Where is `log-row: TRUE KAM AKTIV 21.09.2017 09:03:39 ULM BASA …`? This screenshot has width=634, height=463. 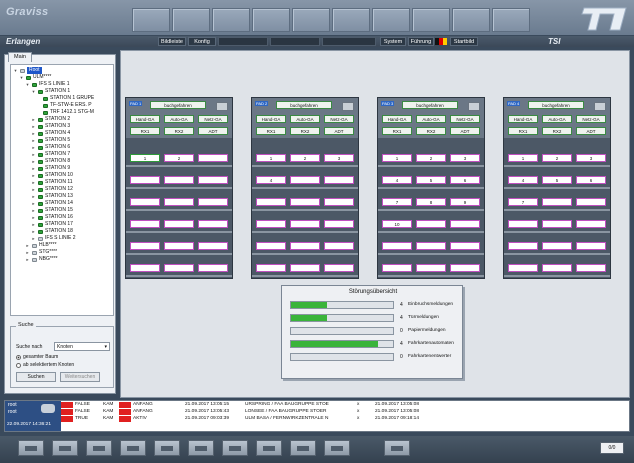
log-row: TRUE KAM AKTIV 21.09.2017 09:03:39 ULM BASA … is located at coordinates (345, 419).